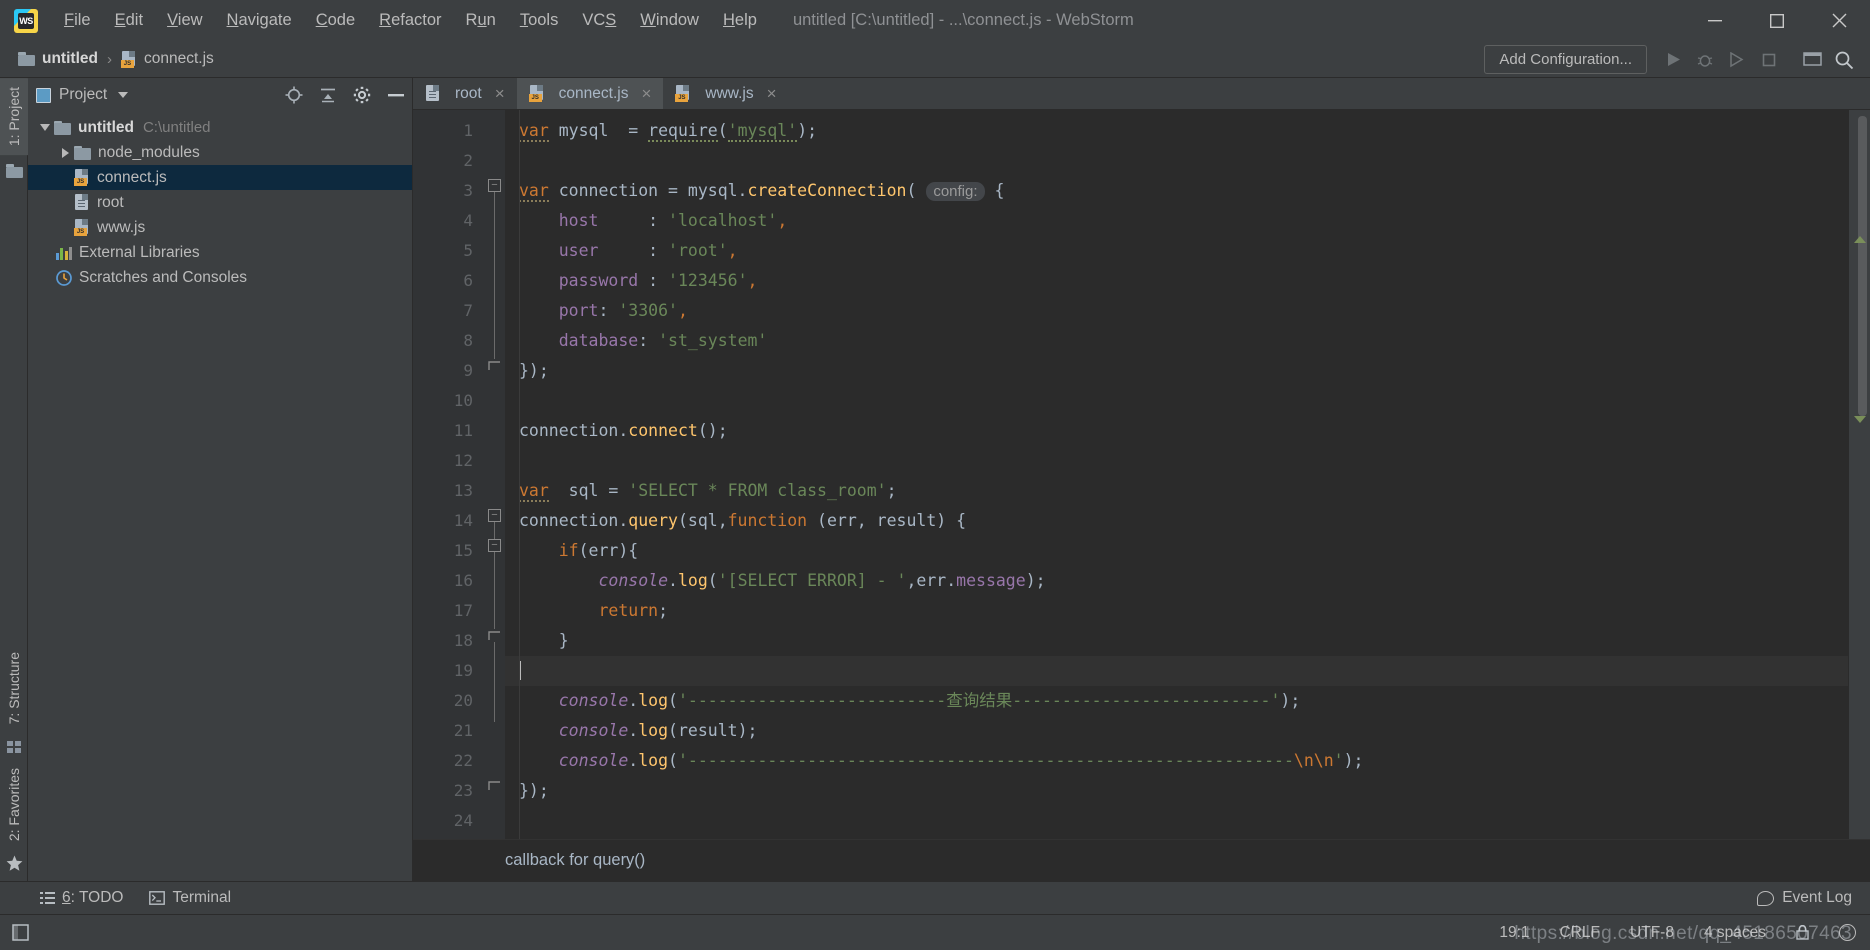 This screenshot has height=950, width=1870. I want to click on chevron-down-icon, so click(123, 95).